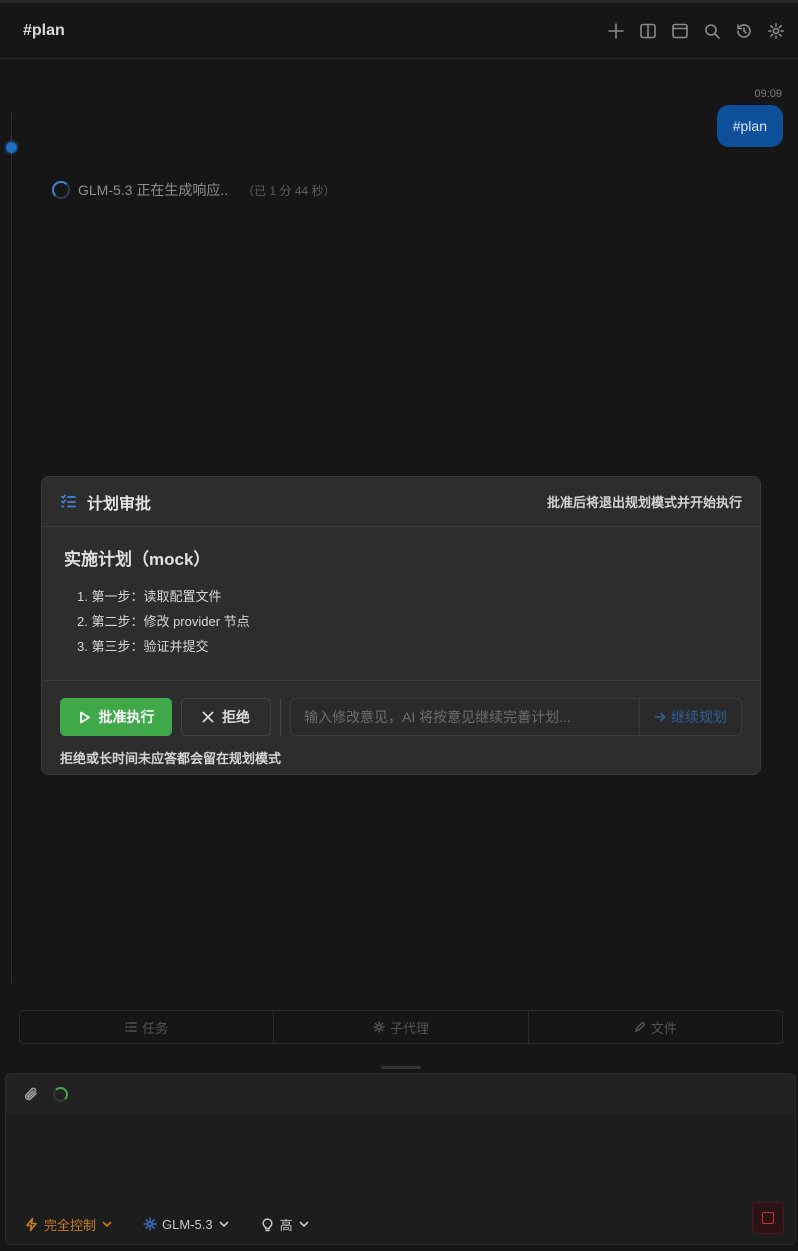  What do you see at coordinates (119, 504) in the screenshot?
I see `card-title: 计划审批` at bounding box center [119, 504].